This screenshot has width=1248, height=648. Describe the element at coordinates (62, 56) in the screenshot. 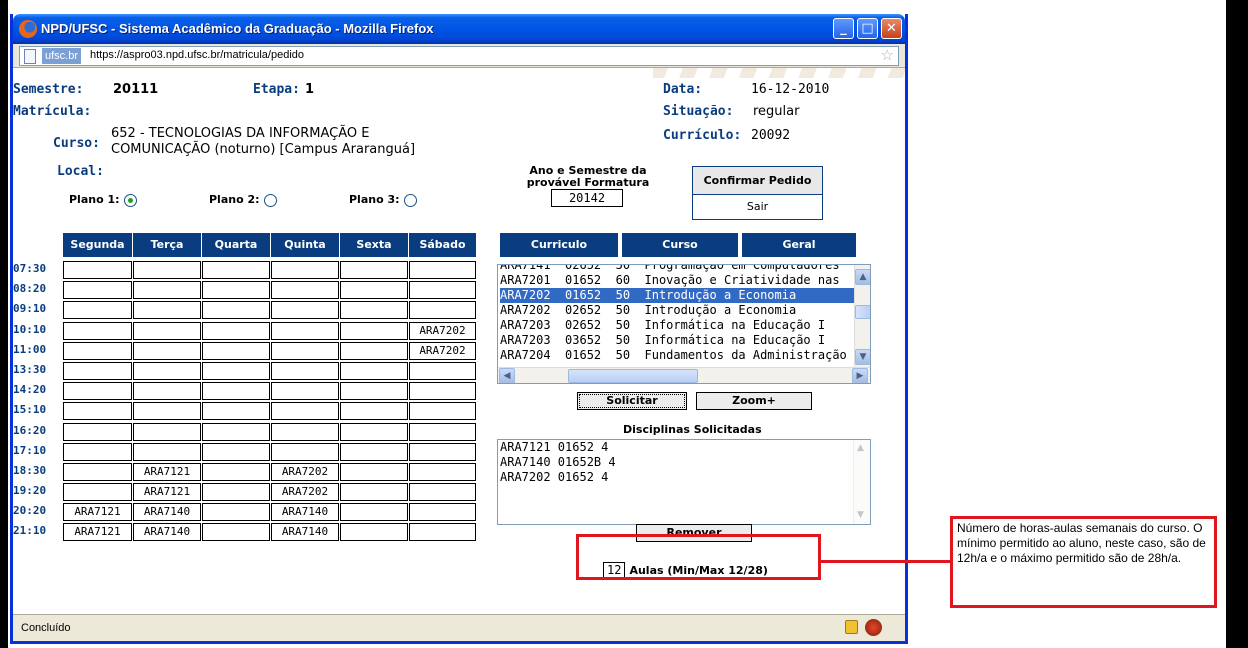

I see `domain-badge: ufsc.br` at that location.